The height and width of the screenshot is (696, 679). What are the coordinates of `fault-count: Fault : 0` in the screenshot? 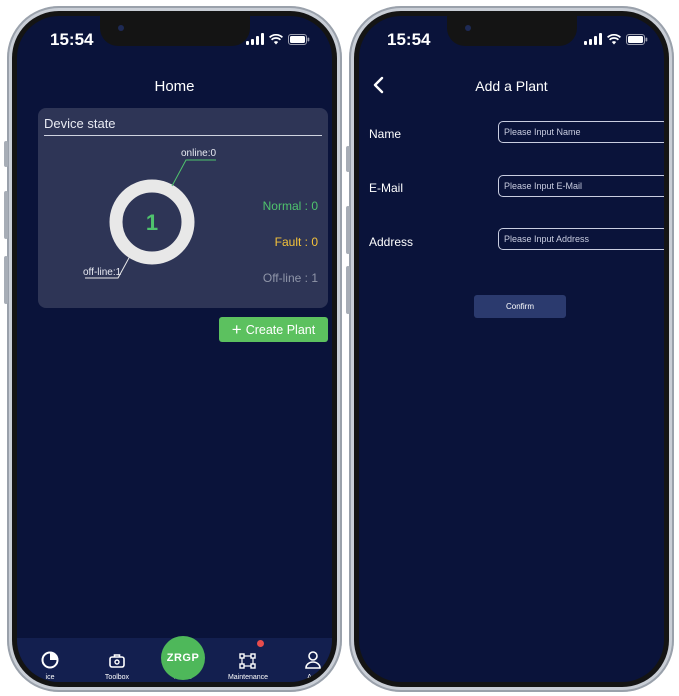 It's located at (296, 242).